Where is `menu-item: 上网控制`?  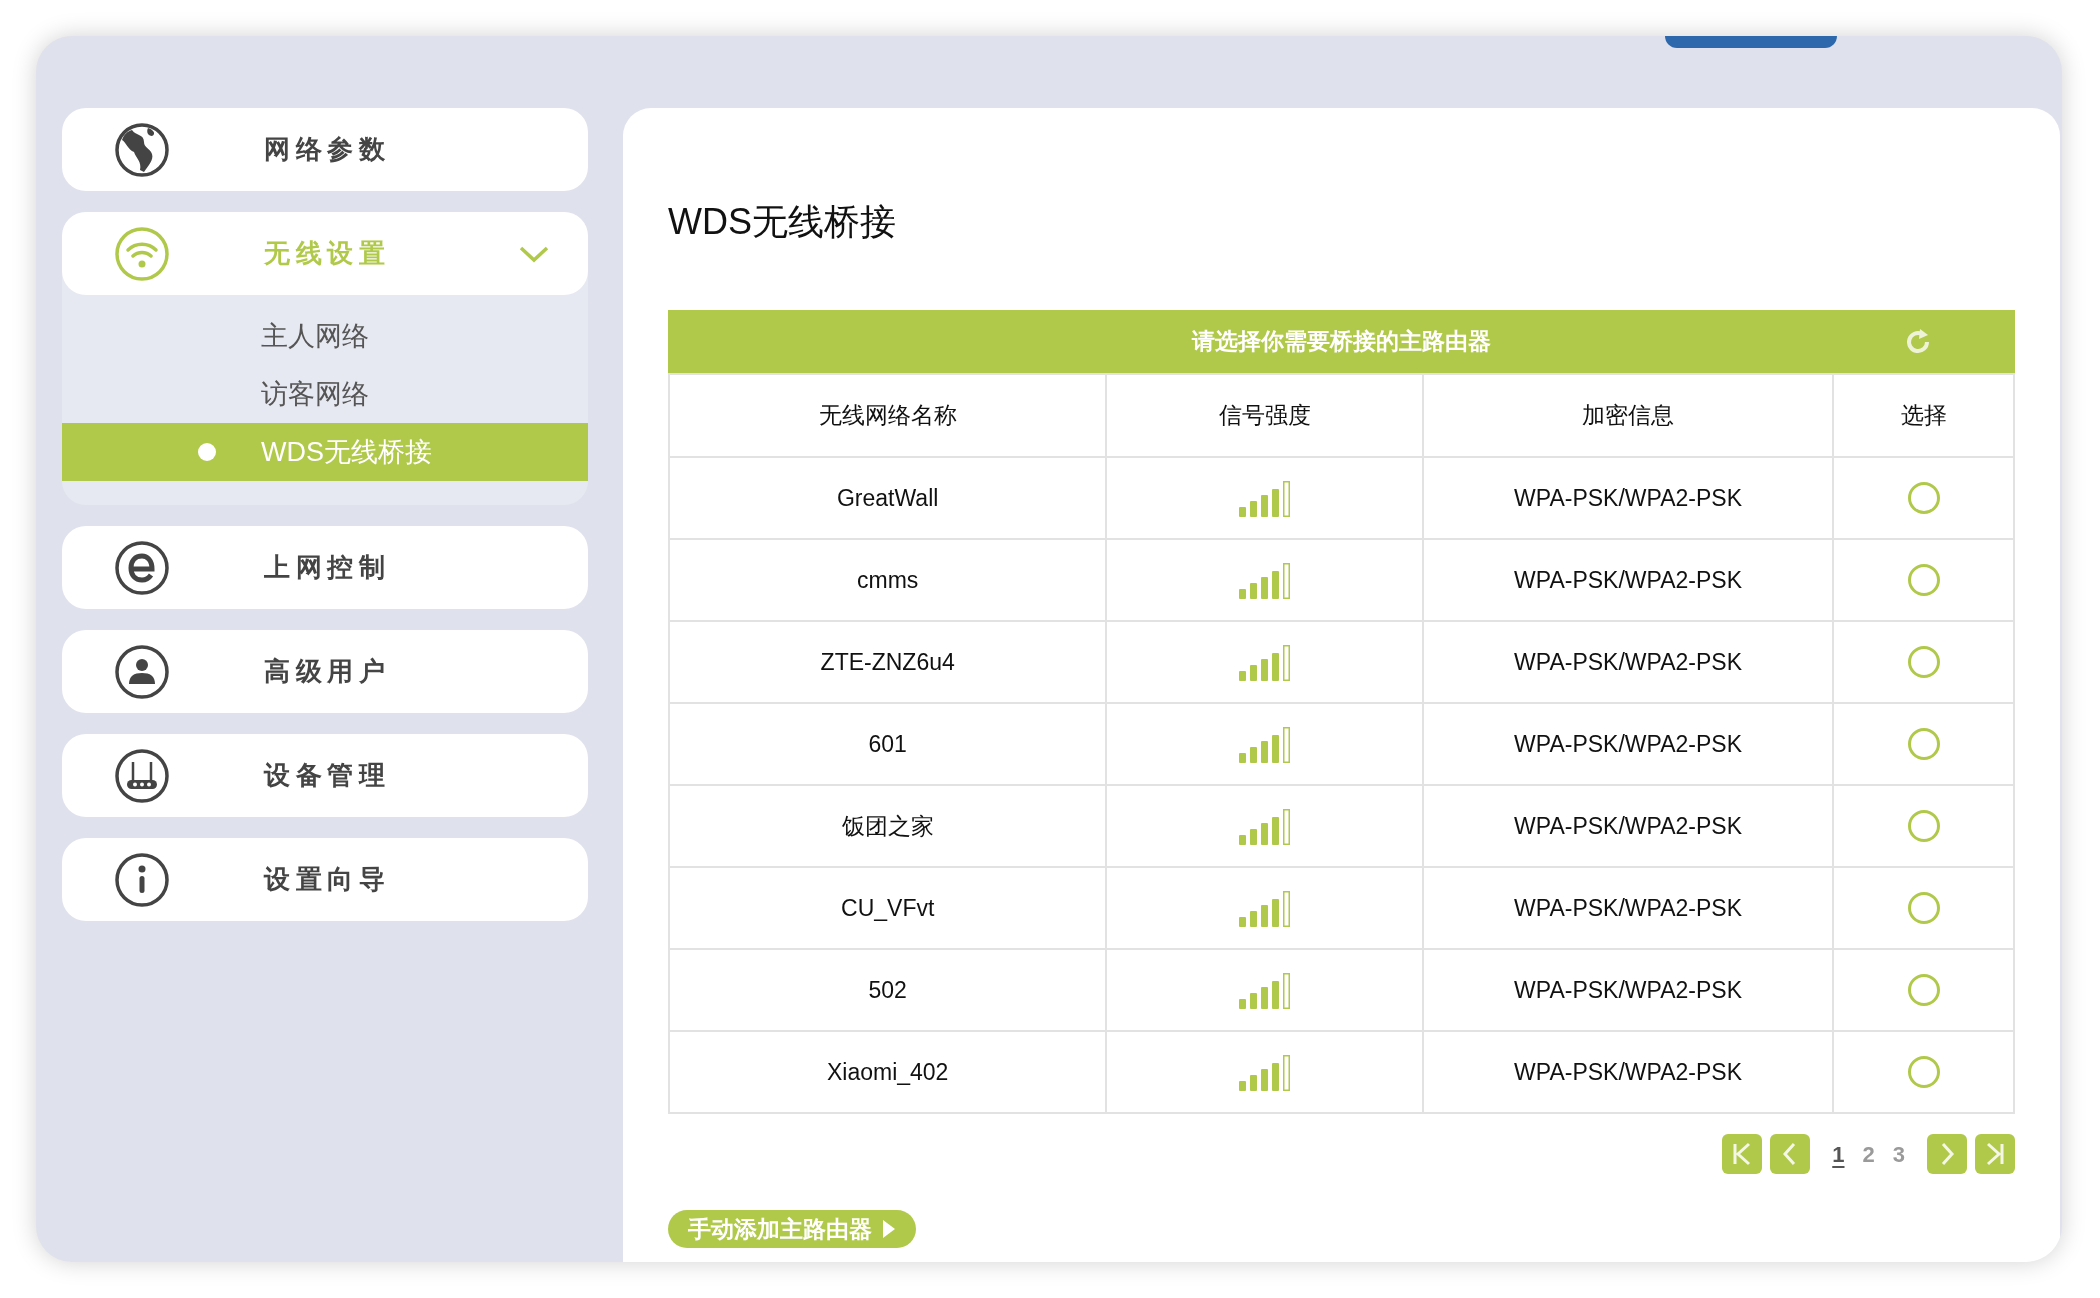 menu-item: 上网控制 is located at coordinates (325, 567).